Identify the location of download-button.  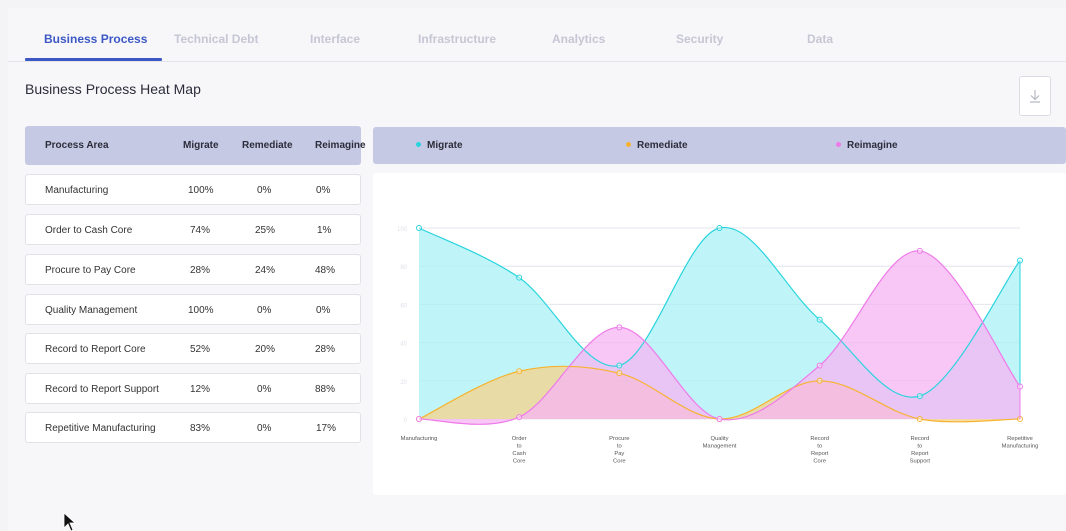
(1035, 96).